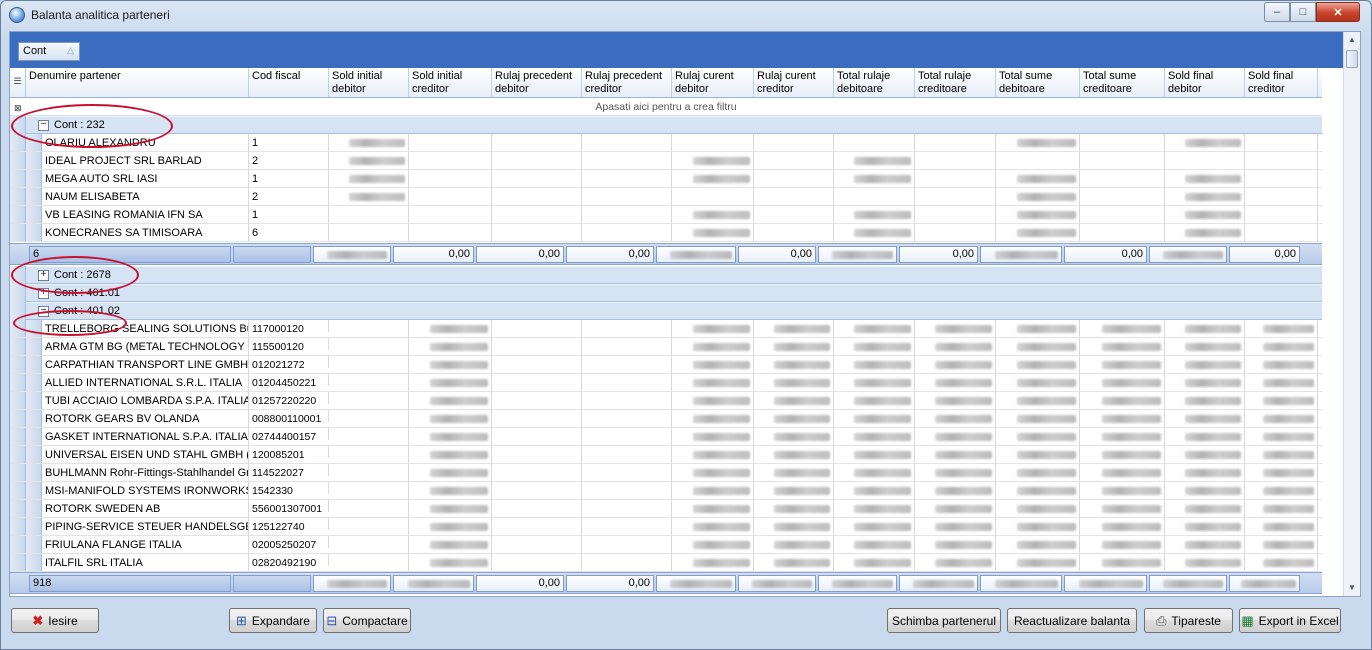 This screenshot has height=650, width=1372. What do you see at coordinates (1290, 620) in the screenshot?
I see `export-excel-button: ▦ Export in Excel` at bounding box center [1290, 620].